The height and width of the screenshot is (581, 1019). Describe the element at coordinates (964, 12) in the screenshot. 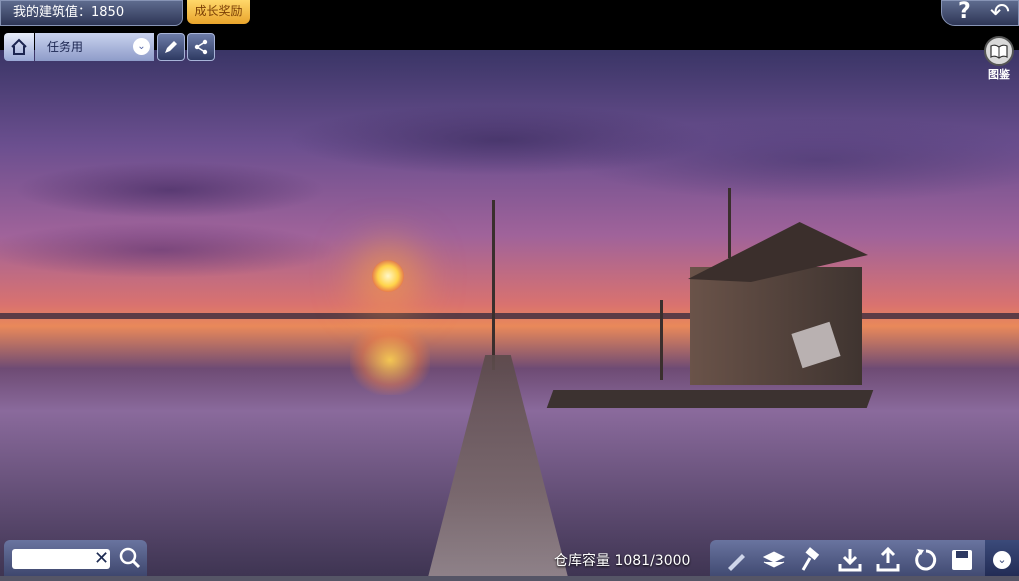

I see `help-icon: ?` at that location.